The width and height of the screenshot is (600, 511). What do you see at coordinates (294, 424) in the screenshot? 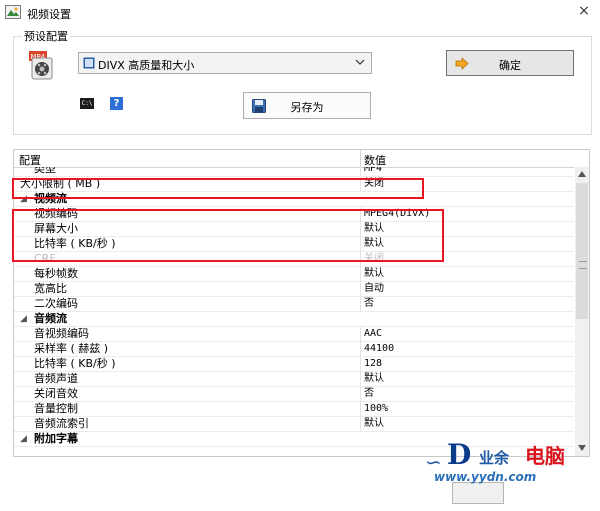
I see `grid-row-audio-track-index: 音频流索引 默认` at bounding box center [294, 424].